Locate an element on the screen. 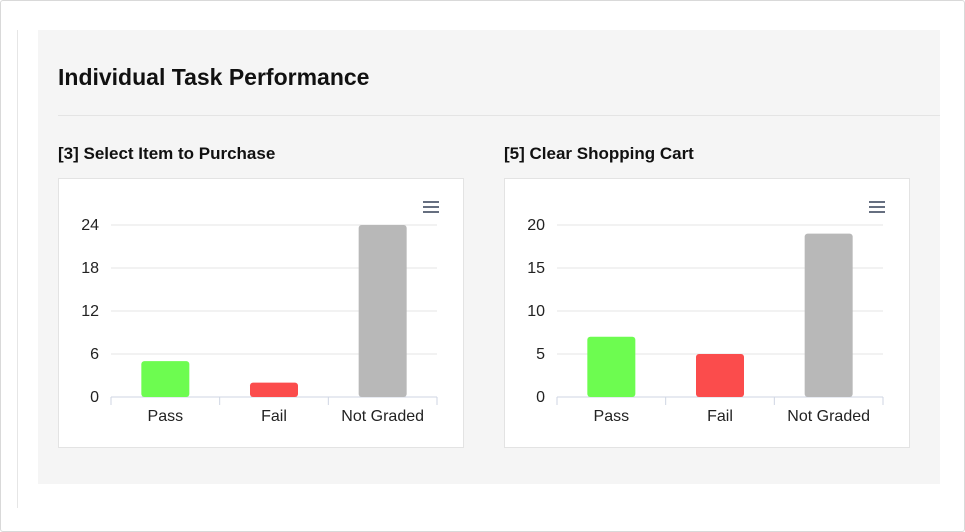 This screenshot has height=532, width=965. bar-chart-clear-cart: 0 5 10 15 20 Pass Fail Not Graded is located at coordinates (705, 321).